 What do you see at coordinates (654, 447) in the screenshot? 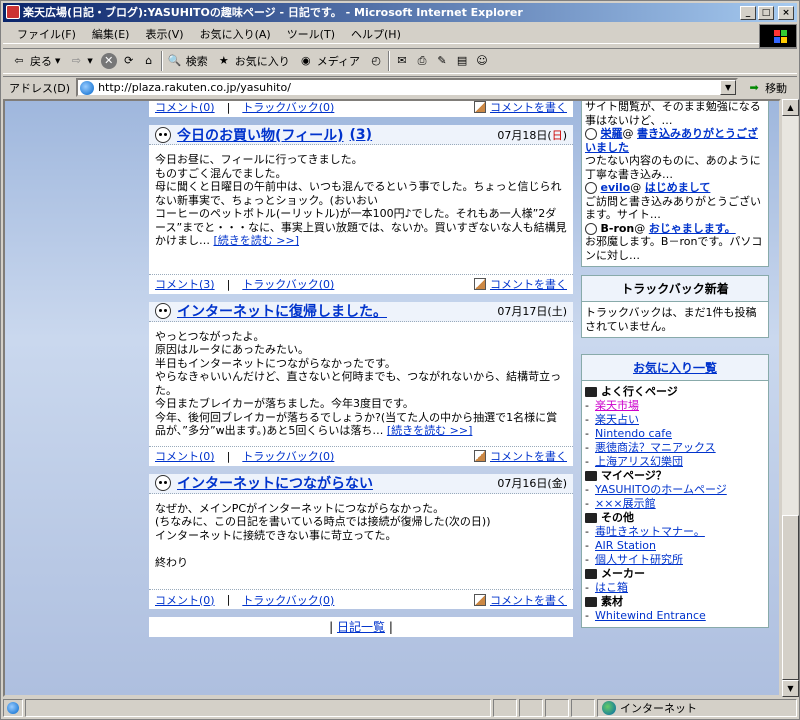
I see `favorite-link: 悪徳商法？マニアックス` at bounding box center [654, 447].